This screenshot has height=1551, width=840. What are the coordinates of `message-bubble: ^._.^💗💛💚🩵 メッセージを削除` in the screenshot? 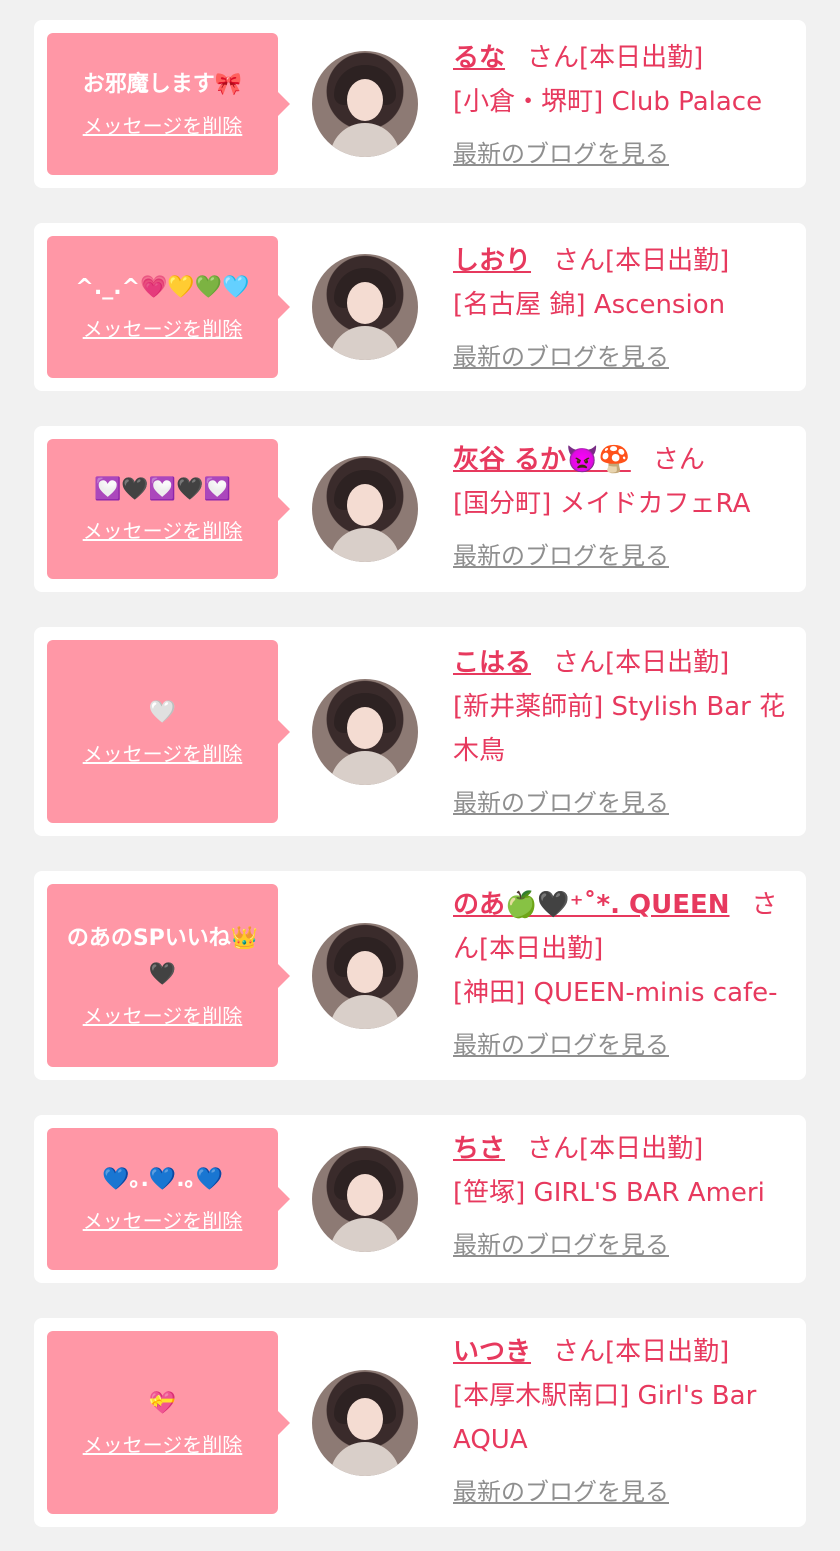 It's located at (168, 307).